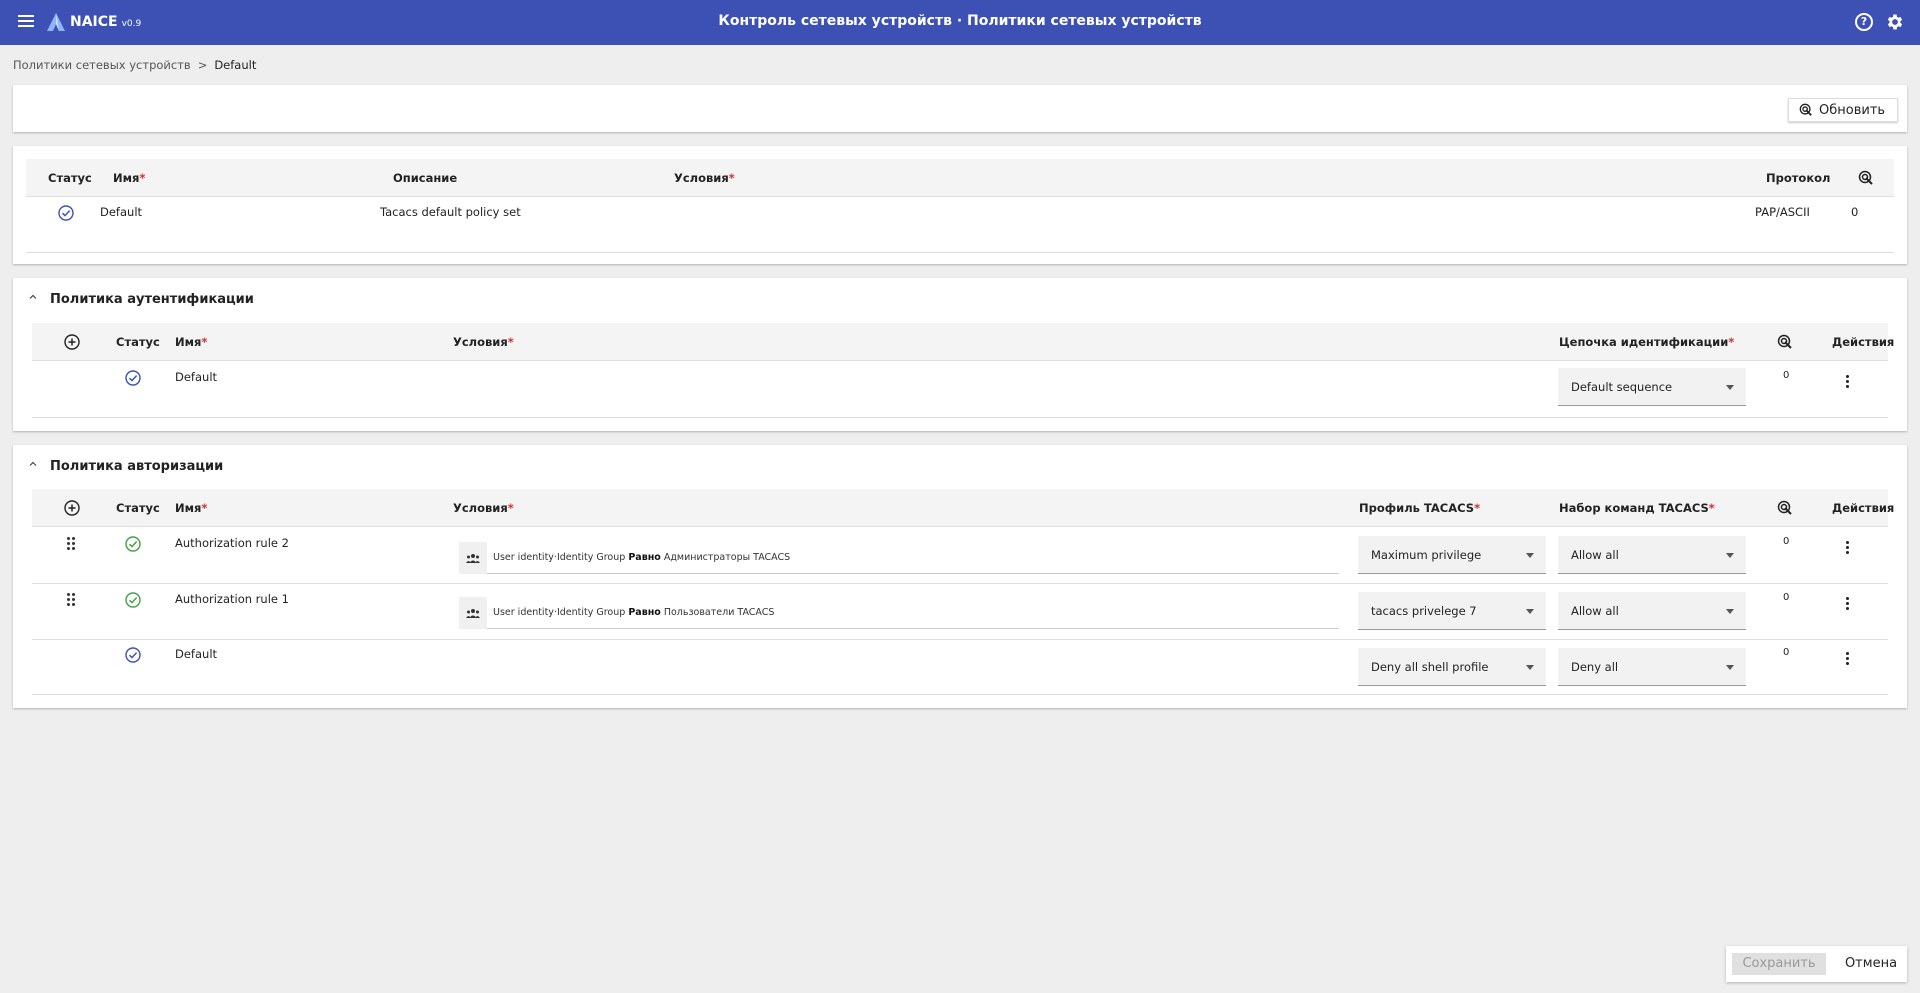 The width and height of the screenshot is (1920, 993). I want to click on cancel-button: Отмена, so click(1871, 964).